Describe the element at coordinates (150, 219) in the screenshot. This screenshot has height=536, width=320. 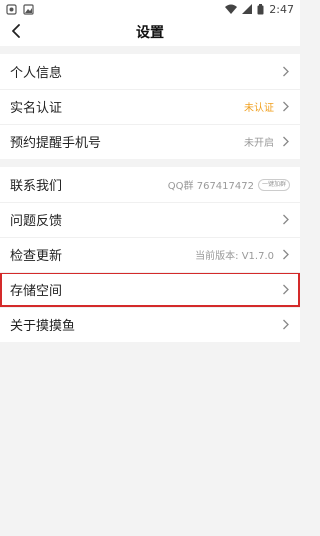
I see `row-feedback: 问题反馈` at that location.